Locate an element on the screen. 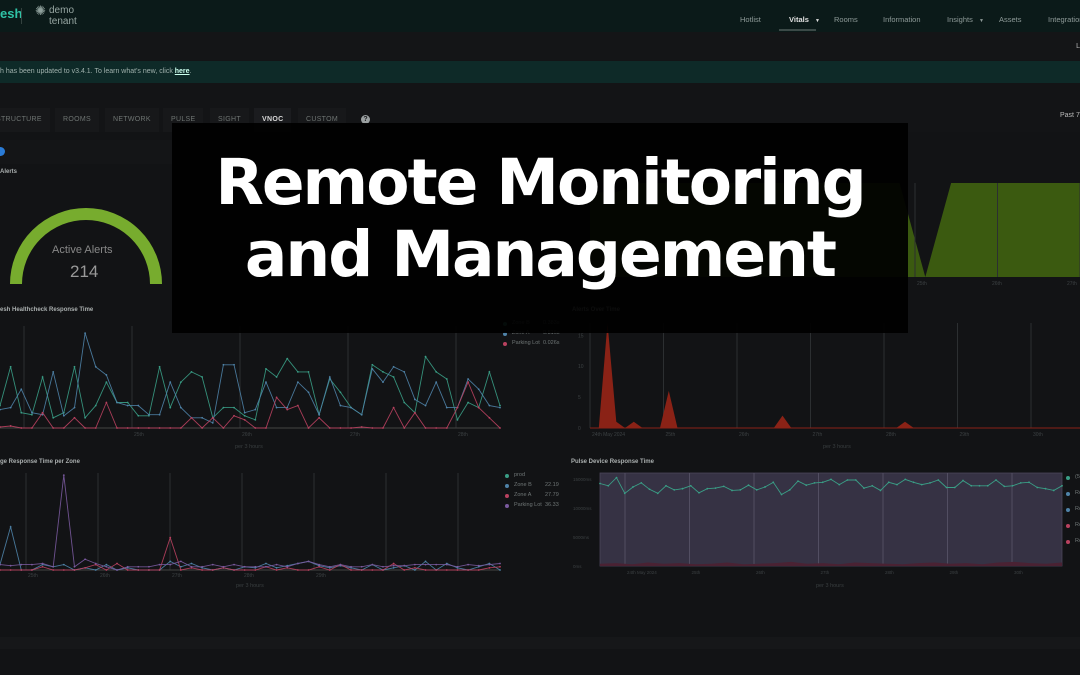 The image size is (1080, 675). nav-assets: Assets is located at coordinates (1010, 19).